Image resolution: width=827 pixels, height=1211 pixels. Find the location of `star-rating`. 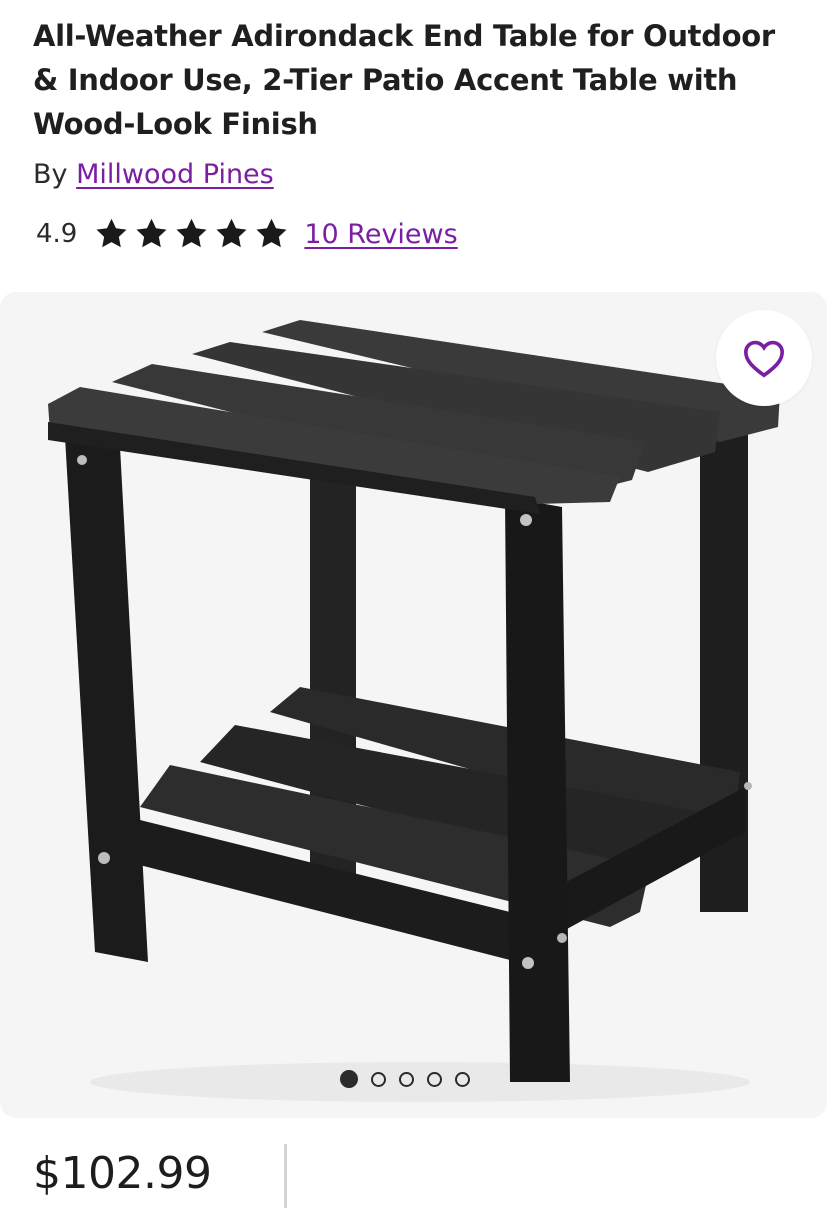

star-rating is located at coordinates (191, 234).